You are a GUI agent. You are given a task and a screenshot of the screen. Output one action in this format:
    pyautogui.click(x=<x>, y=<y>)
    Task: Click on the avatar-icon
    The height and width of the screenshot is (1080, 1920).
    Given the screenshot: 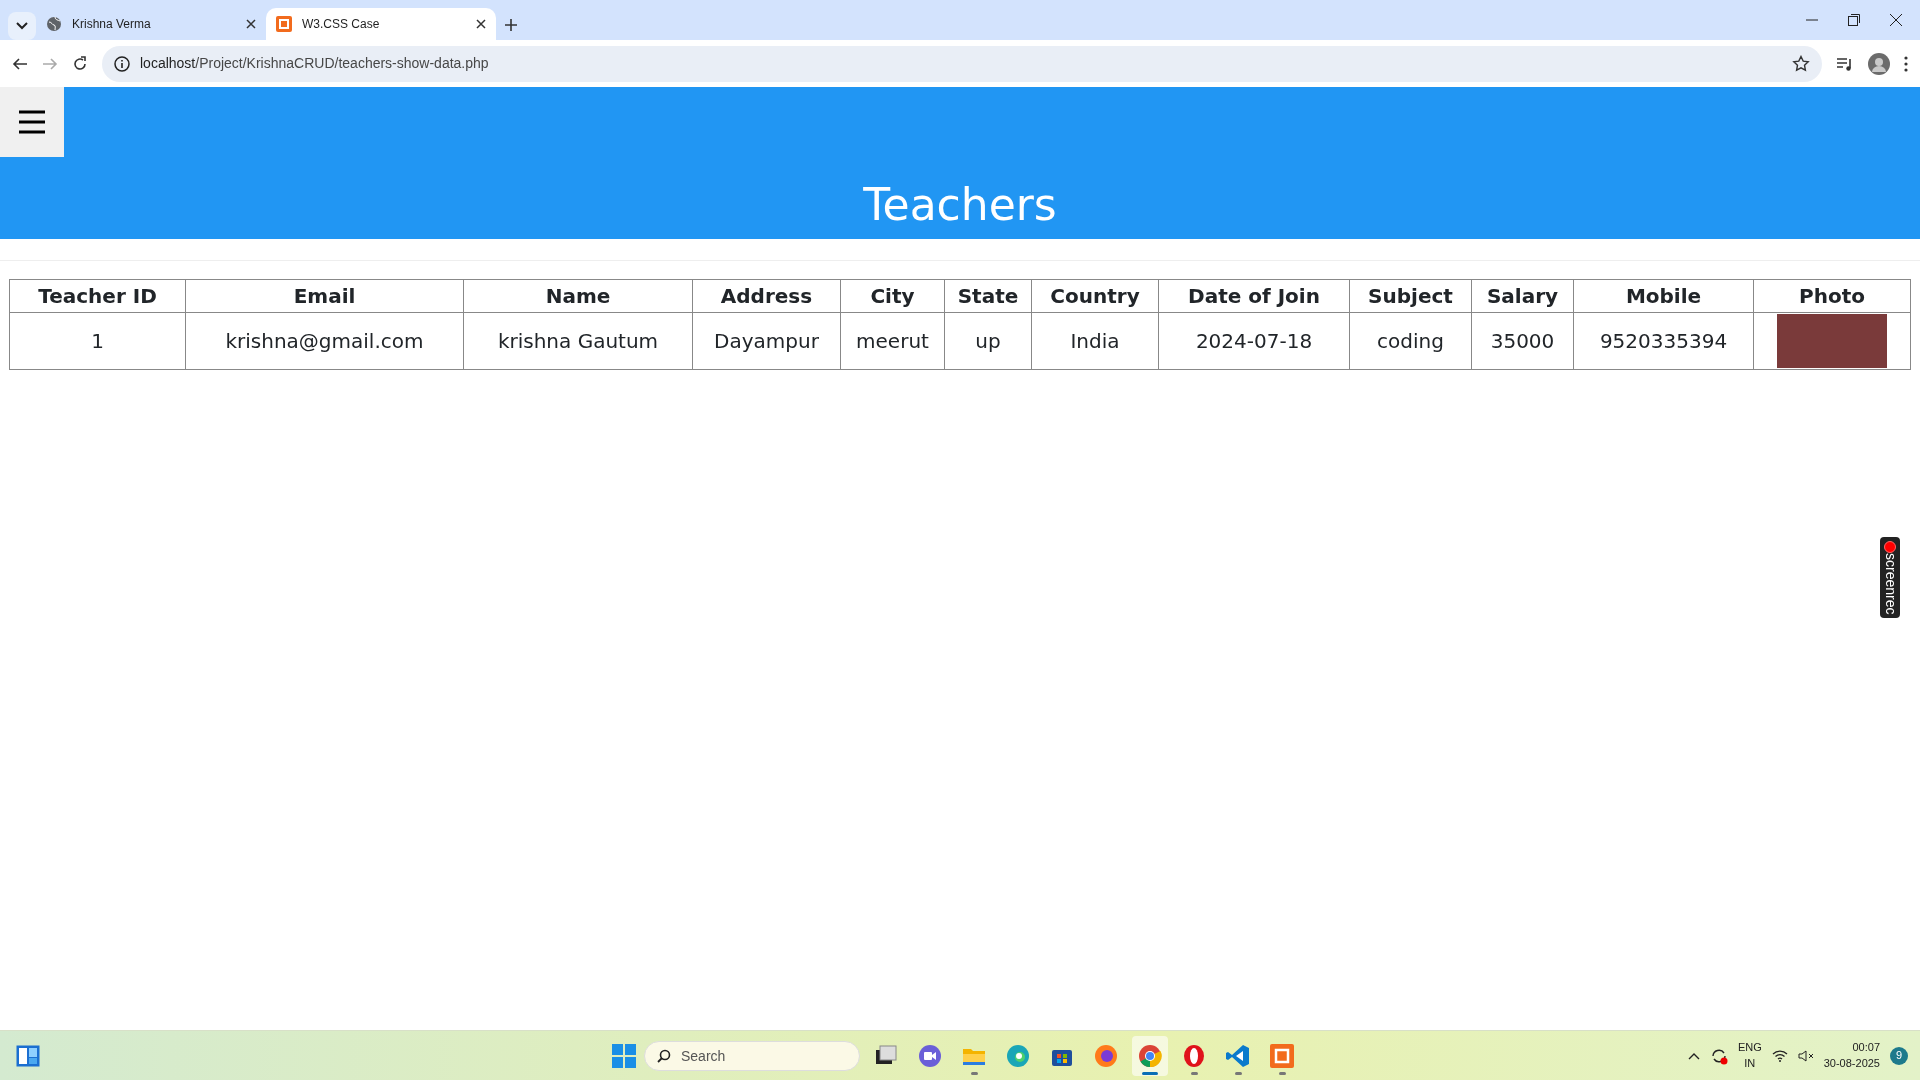 What is the action you would take?
    pyautogui.click(x=1879, y=63)
    